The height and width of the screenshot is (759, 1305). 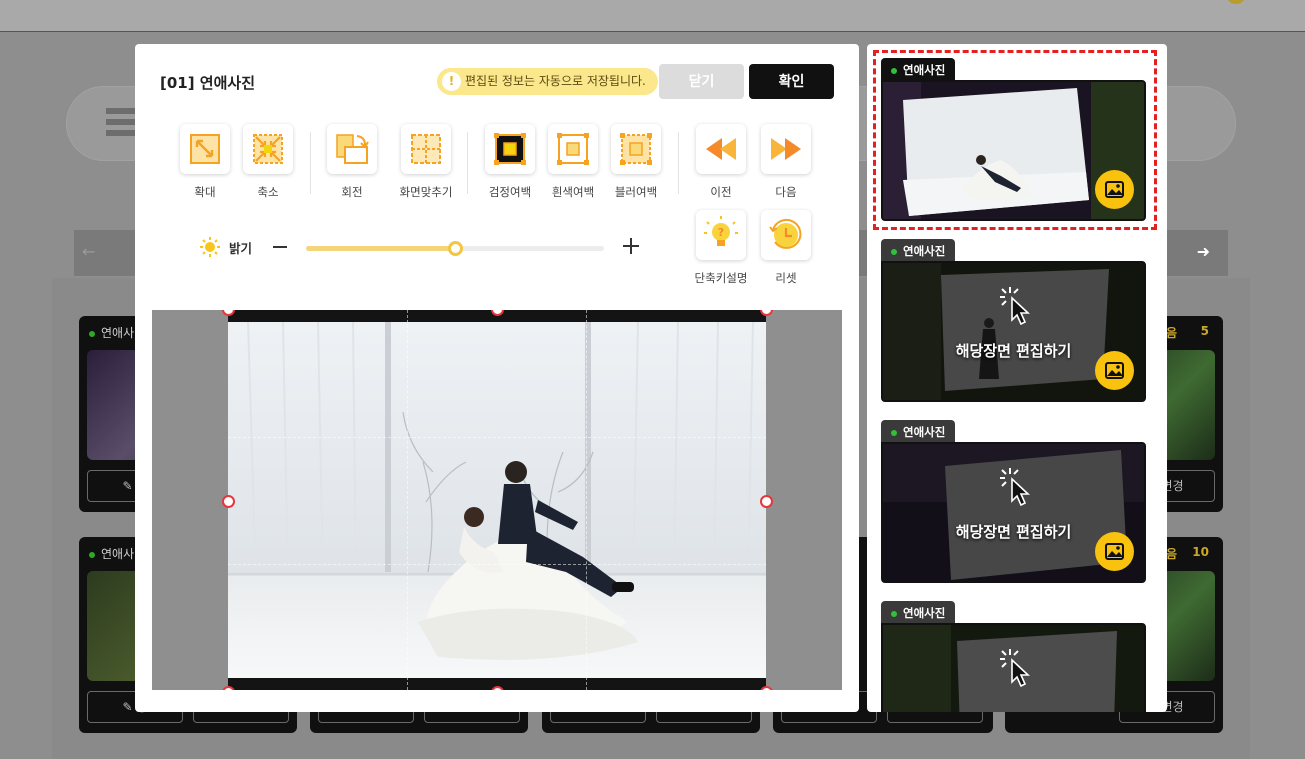 What do you see at coordinates (1200, 552) in the screenshot?
I see `background-count: 10` at bounding box center [1200, 552].